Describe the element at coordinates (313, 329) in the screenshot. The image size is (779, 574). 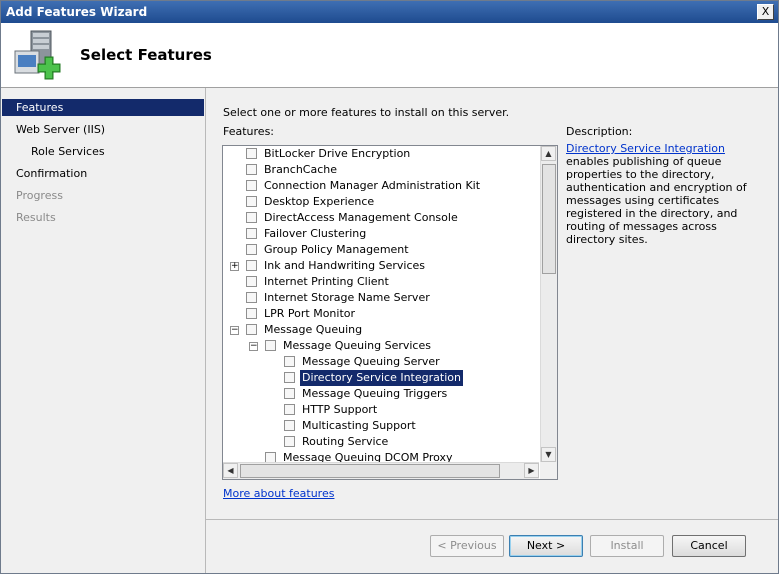
I see `feature-label: Message Queuing` at that location.